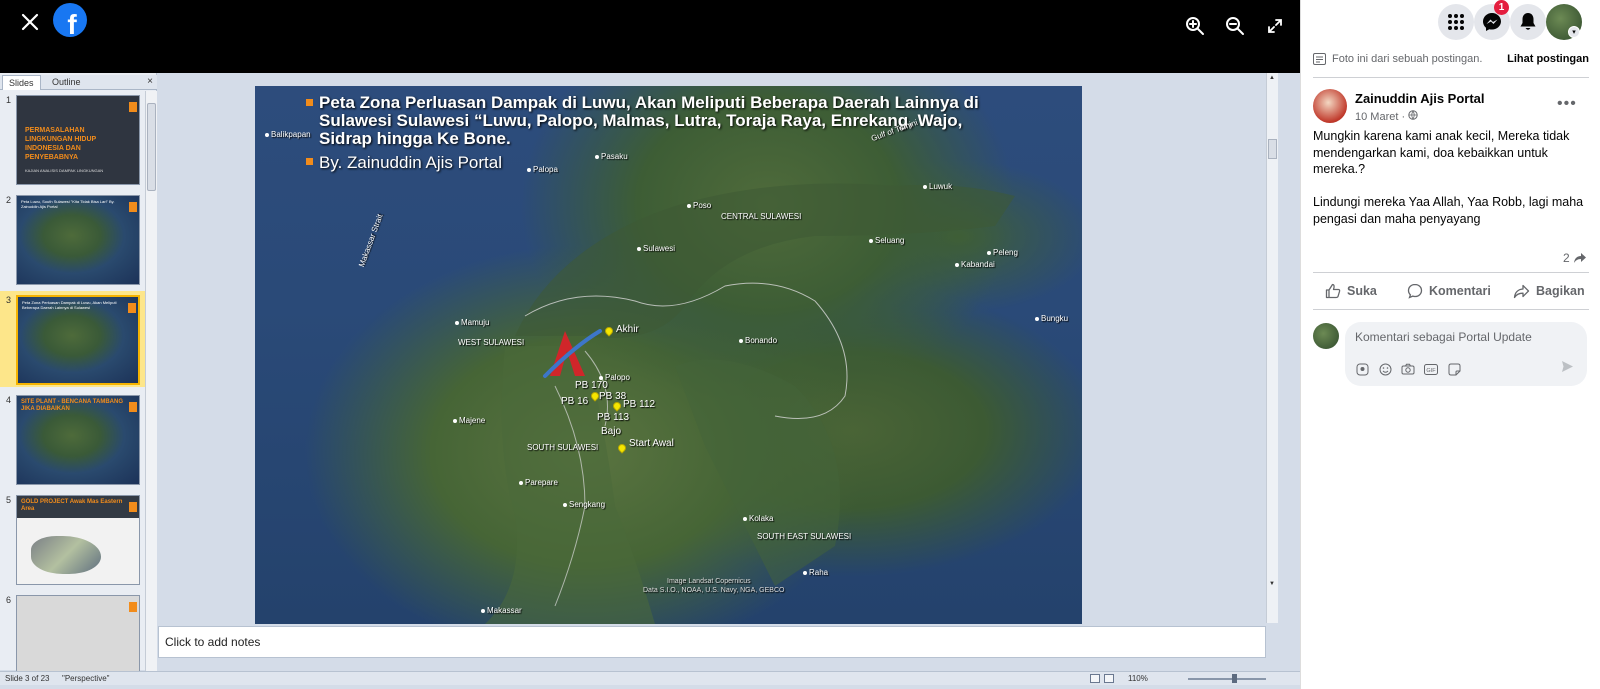 The width and height of the screenshot is (1600, 689). I want to click on menu-button, so click(1456, 22).